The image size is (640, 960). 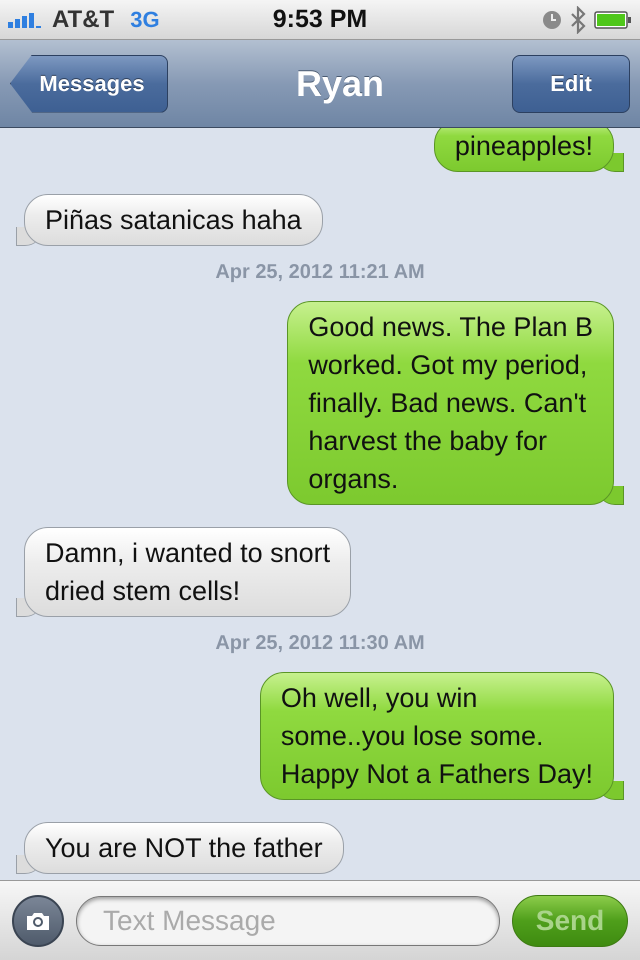 What do you see at coordinates (571, 83) in the screenshot?
I see `edit-button: Edit` at bounding box center [571, 83].